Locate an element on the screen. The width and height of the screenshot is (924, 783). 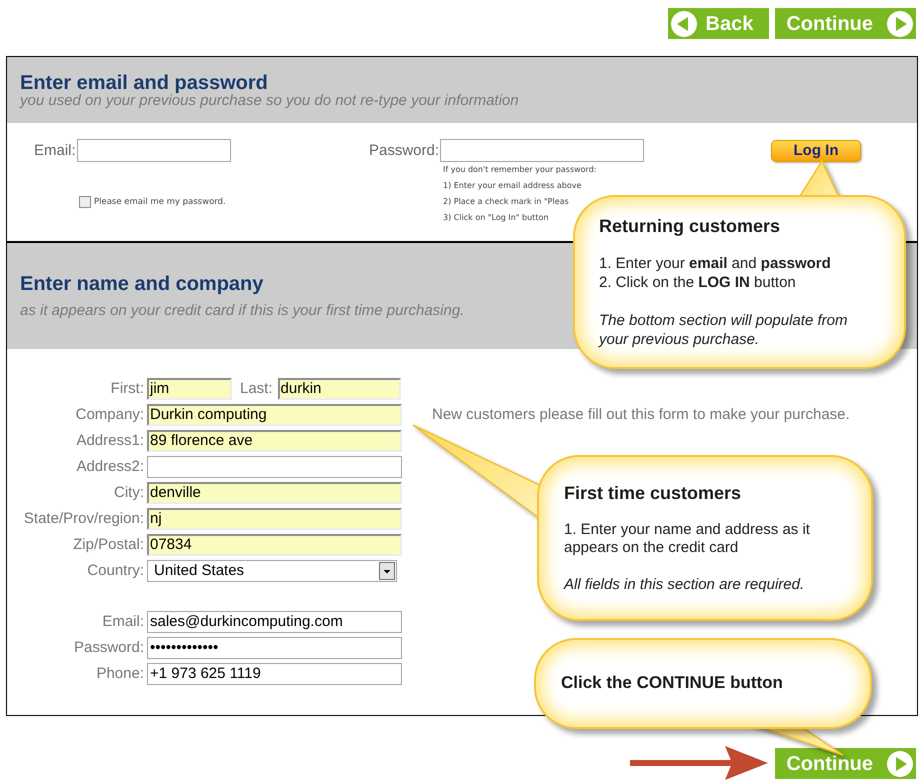
field-label: State/Prov/region: is located at coordinates (84, 519).